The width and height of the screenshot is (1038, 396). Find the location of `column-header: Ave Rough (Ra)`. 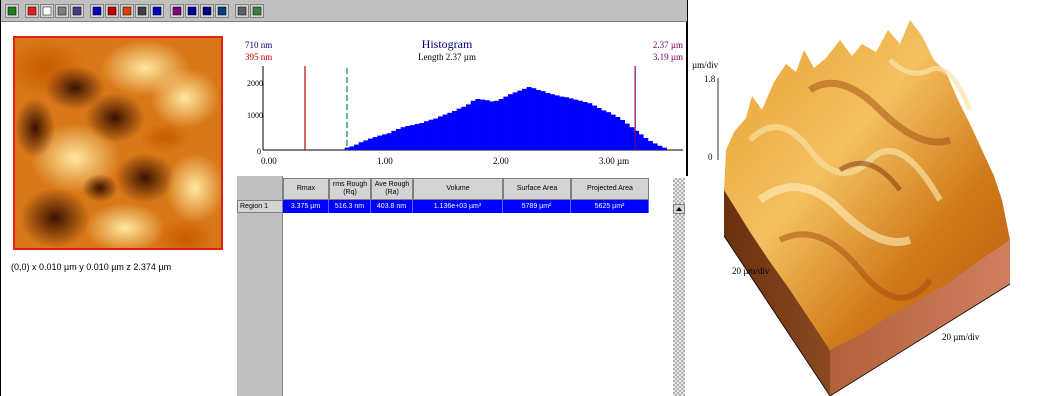

column-header: Ave Rough (Ra) is located at coordinates (392, 189).